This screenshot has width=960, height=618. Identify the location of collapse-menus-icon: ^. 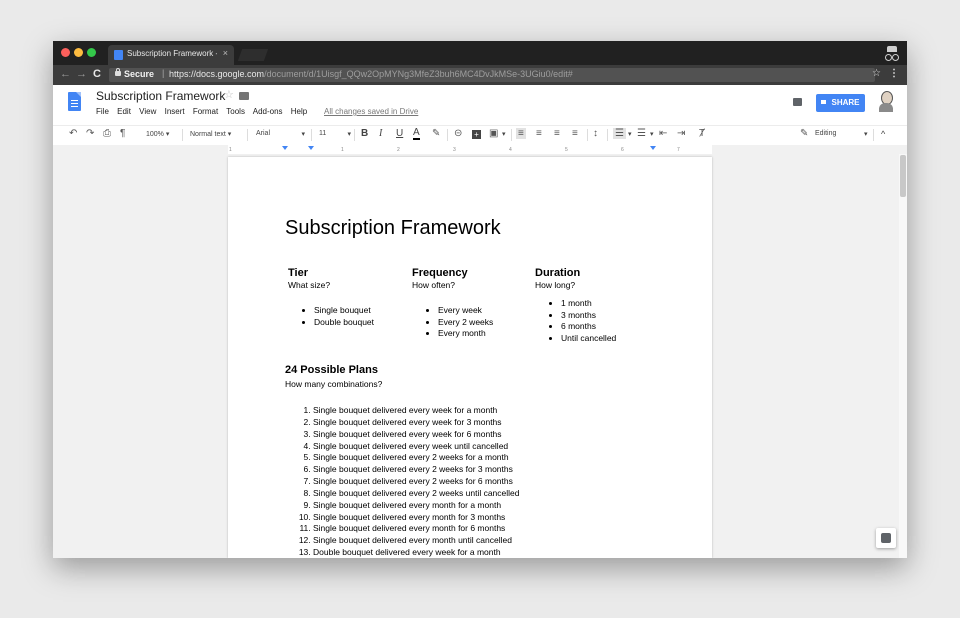
(883, 134).